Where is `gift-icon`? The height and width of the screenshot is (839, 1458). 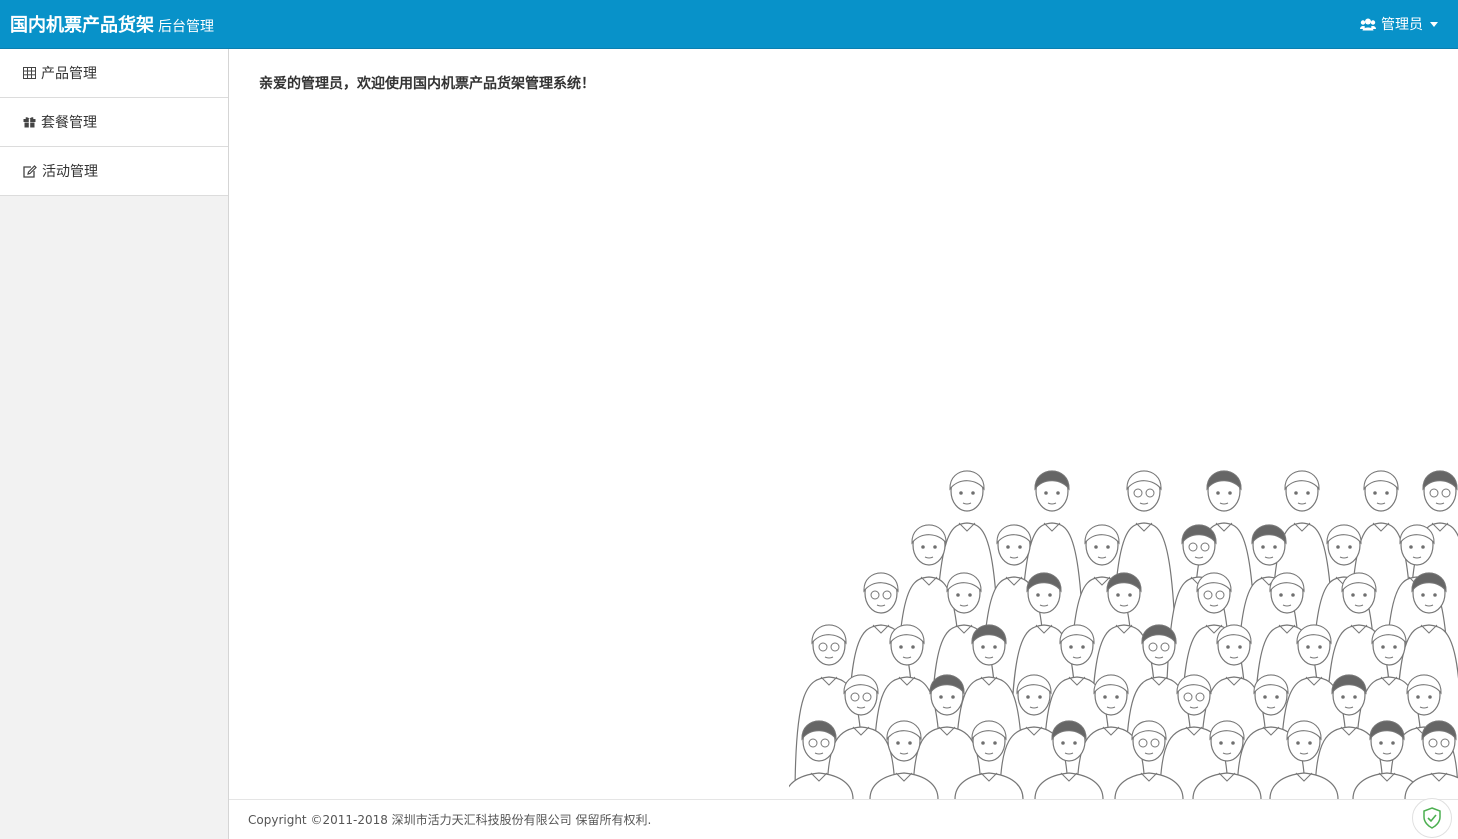
gift-icon is located at coordinates (29, 122).